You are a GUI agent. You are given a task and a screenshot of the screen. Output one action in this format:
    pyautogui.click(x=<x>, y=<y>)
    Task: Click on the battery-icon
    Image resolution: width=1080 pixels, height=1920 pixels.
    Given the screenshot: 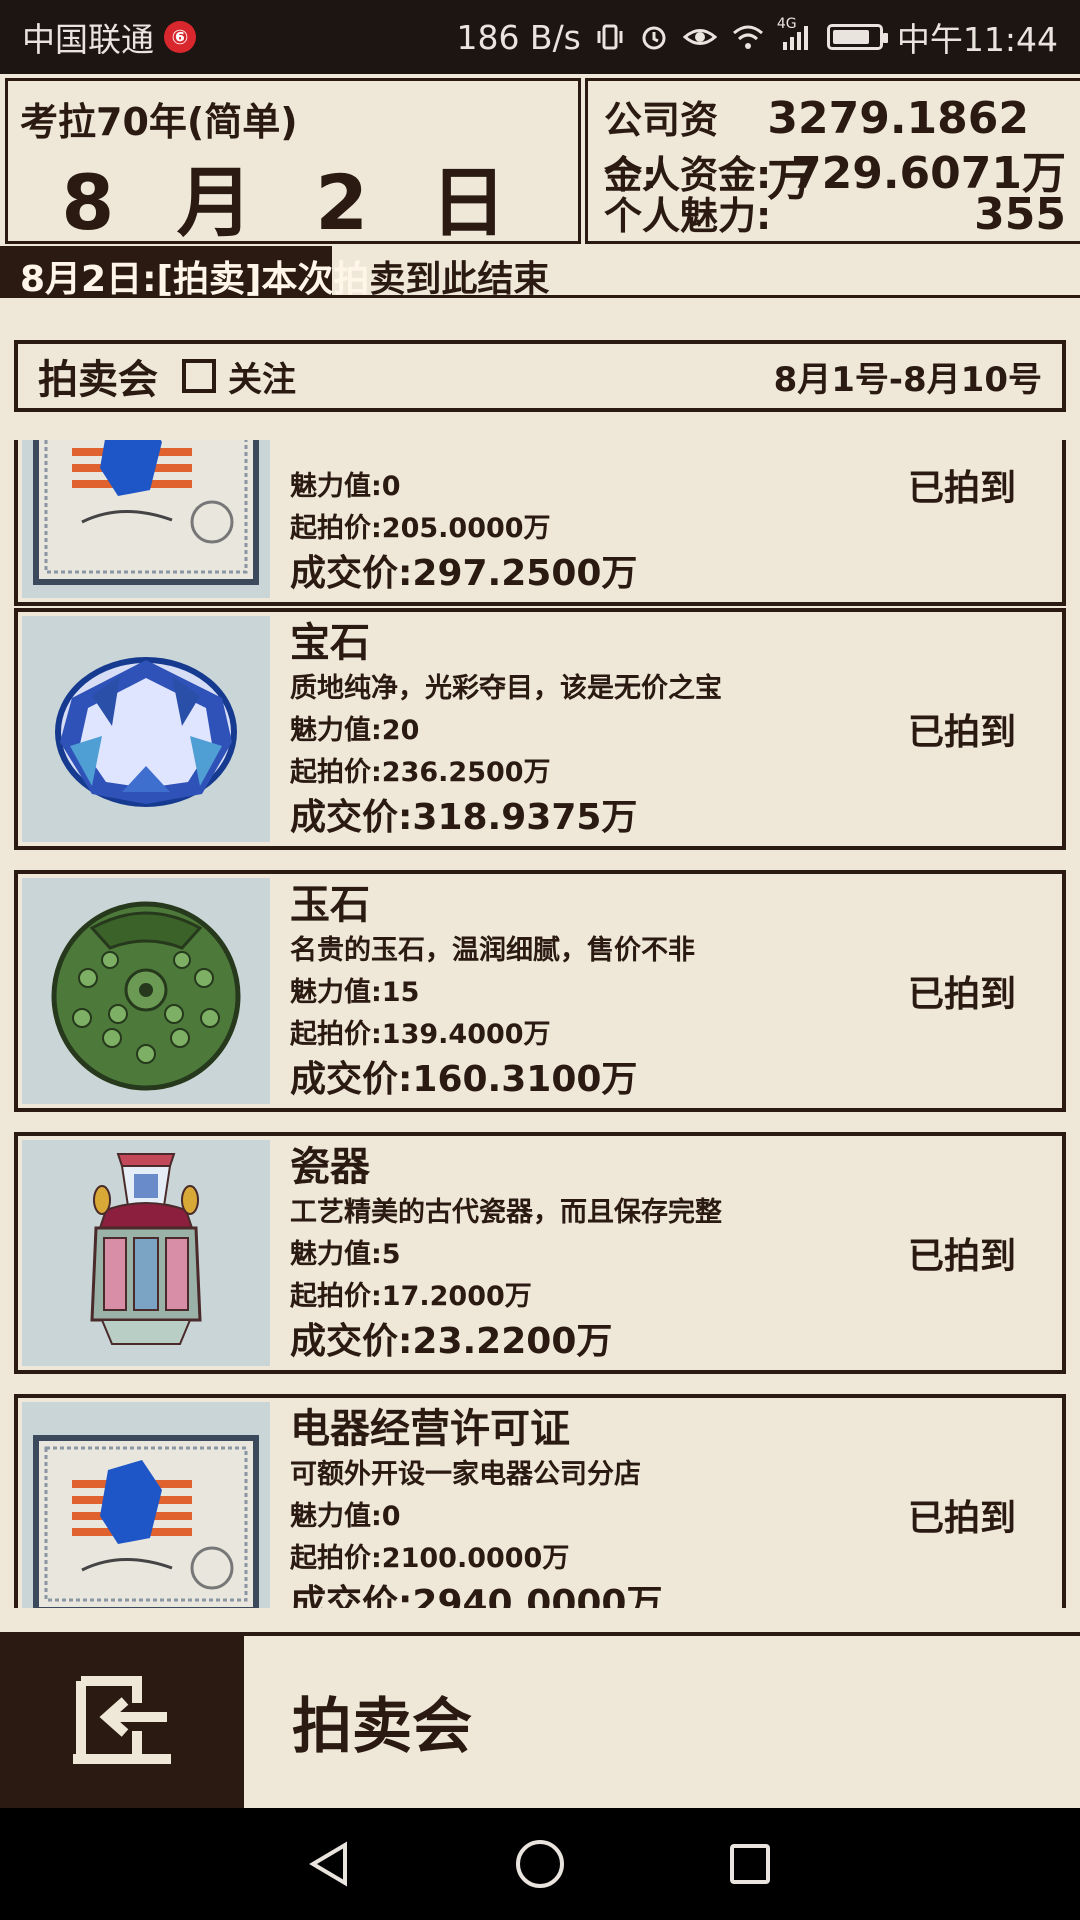 What is the action you would take?
    pyautogui.click(x=857, y=37)
    